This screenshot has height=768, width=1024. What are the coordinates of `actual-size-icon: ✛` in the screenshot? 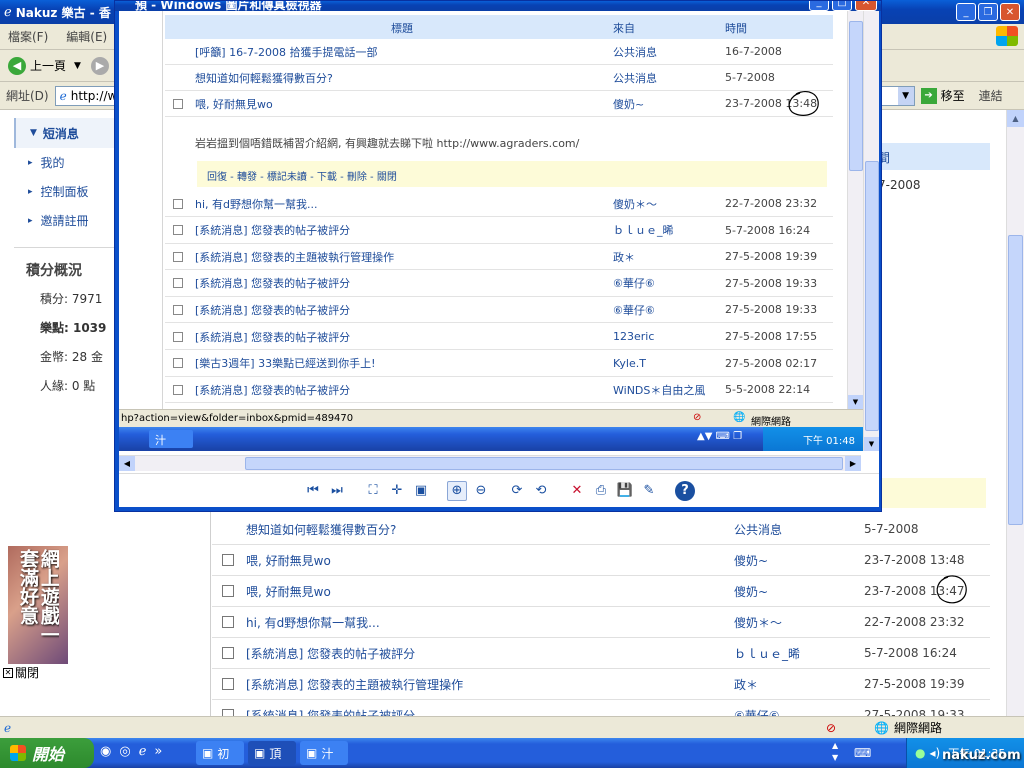 It's located at (397, 491).